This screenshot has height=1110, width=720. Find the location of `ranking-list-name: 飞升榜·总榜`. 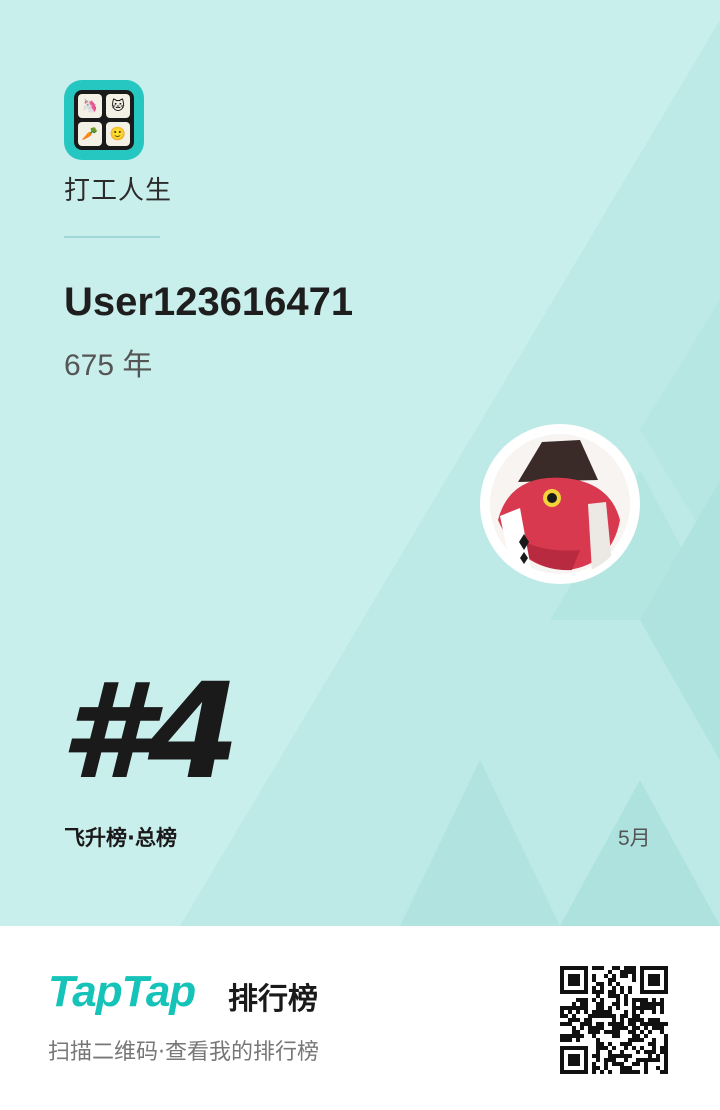

ranking-list-name: 飞升榜·总榜 is located at coordinates (120, 838).